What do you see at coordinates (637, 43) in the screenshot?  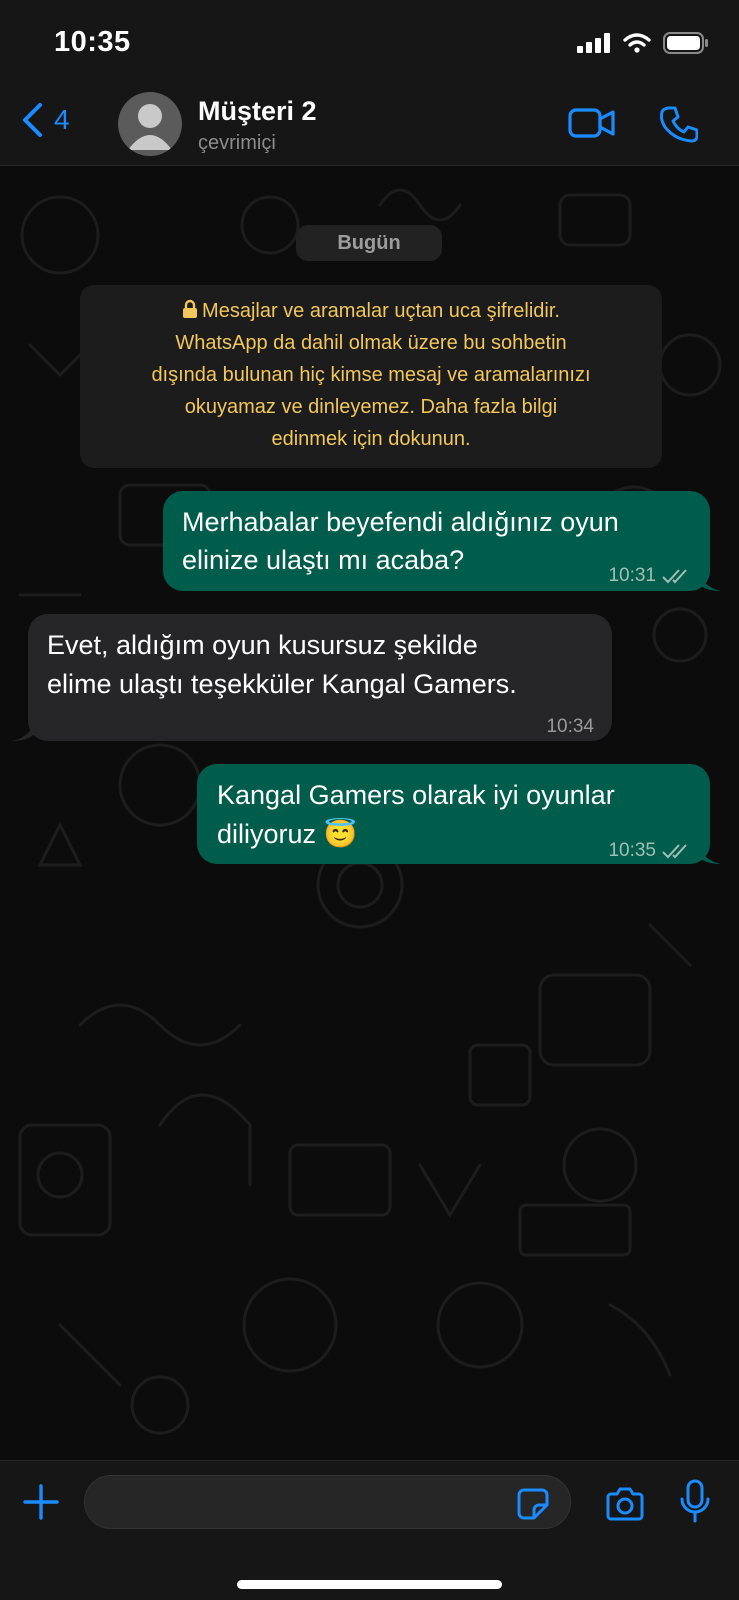 I see `wifi-icon` at bounding box center [637, 43].